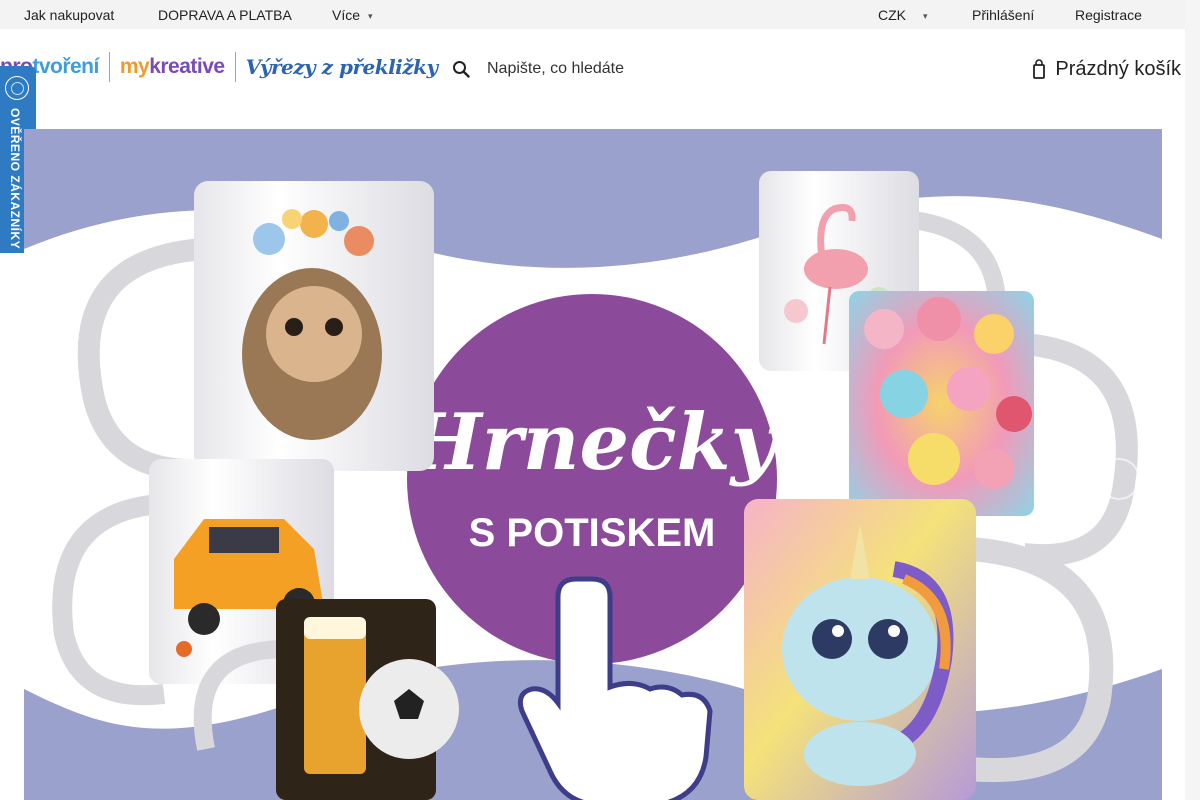  I want to click on currency-select: CZK ▾, so click(903, 15).